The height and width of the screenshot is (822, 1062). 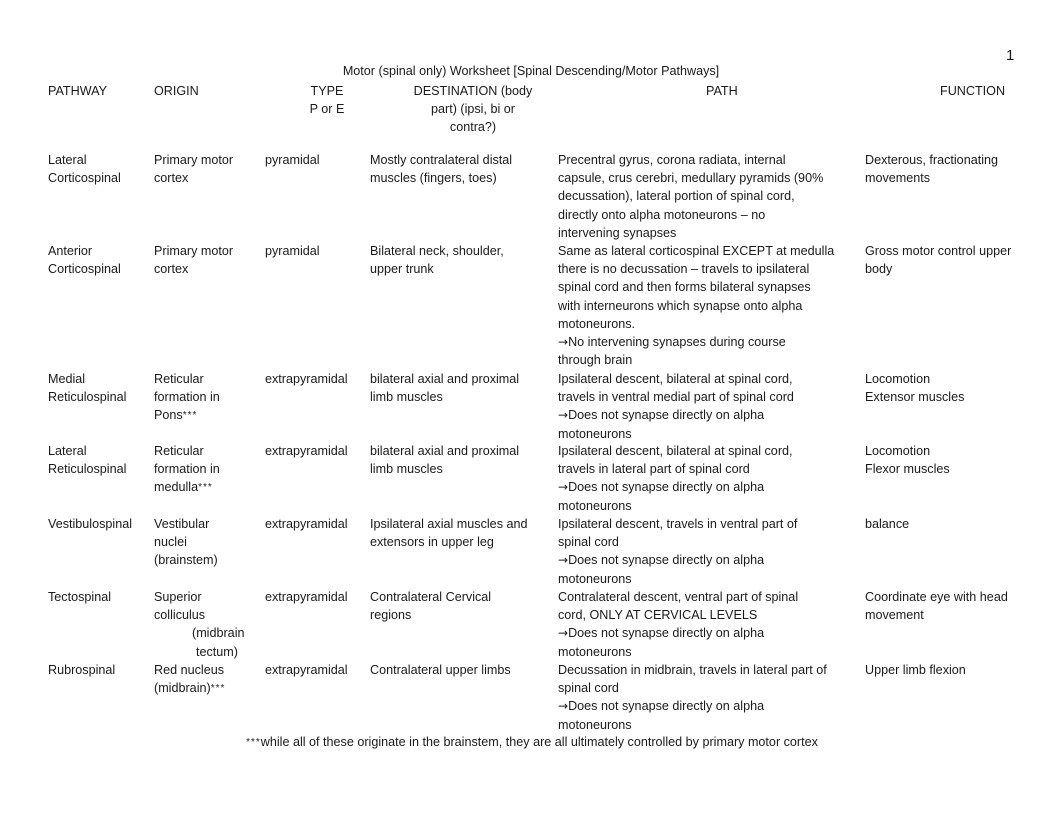 What do you see at coordinates (70, 251) in the screenshot?
I see `cell-pathway-line: Anterior` at bounding box center [70, 251].